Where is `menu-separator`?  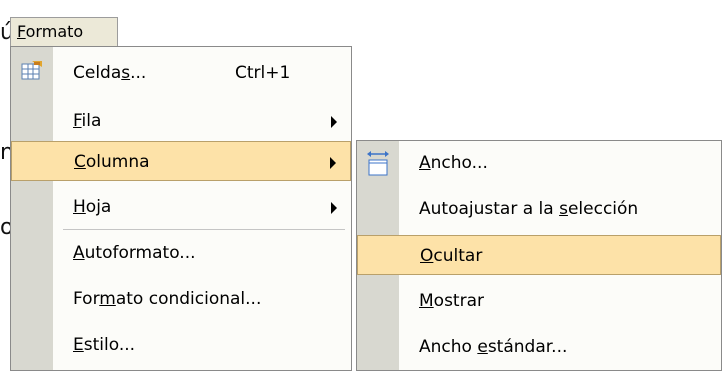
menu-separator is located at coordinates (204, 229).